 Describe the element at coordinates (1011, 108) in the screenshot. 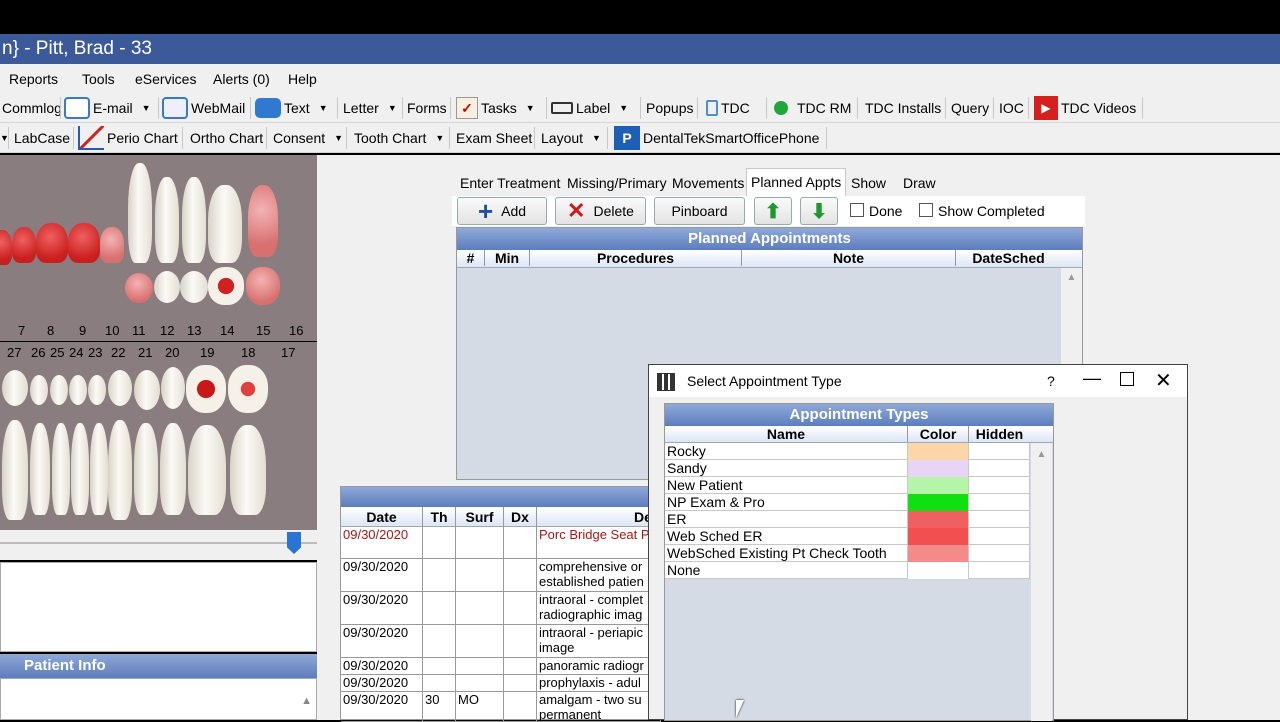

I see `ioc-button: IOC` at that location.